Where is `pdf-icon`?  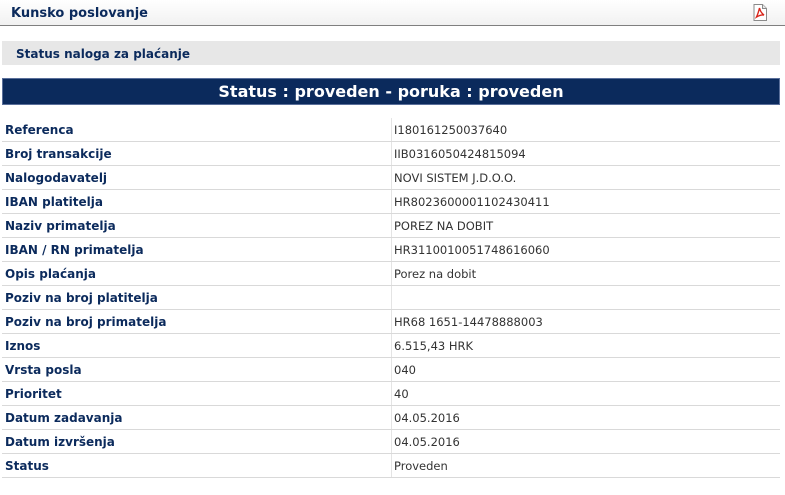 pdf-icon is located at coordinates (760, 12).